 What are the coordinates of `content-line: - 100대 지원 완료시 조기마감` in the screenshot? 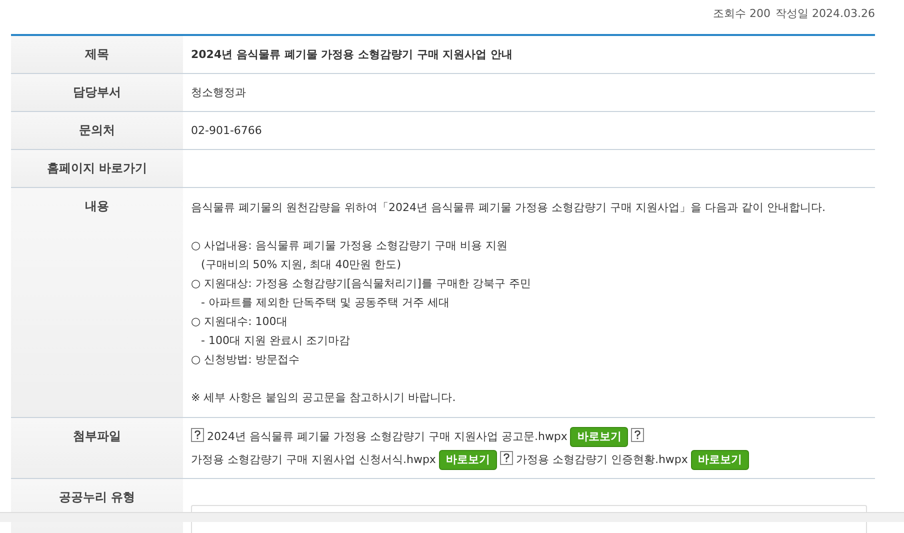 It's located at (275, 341).